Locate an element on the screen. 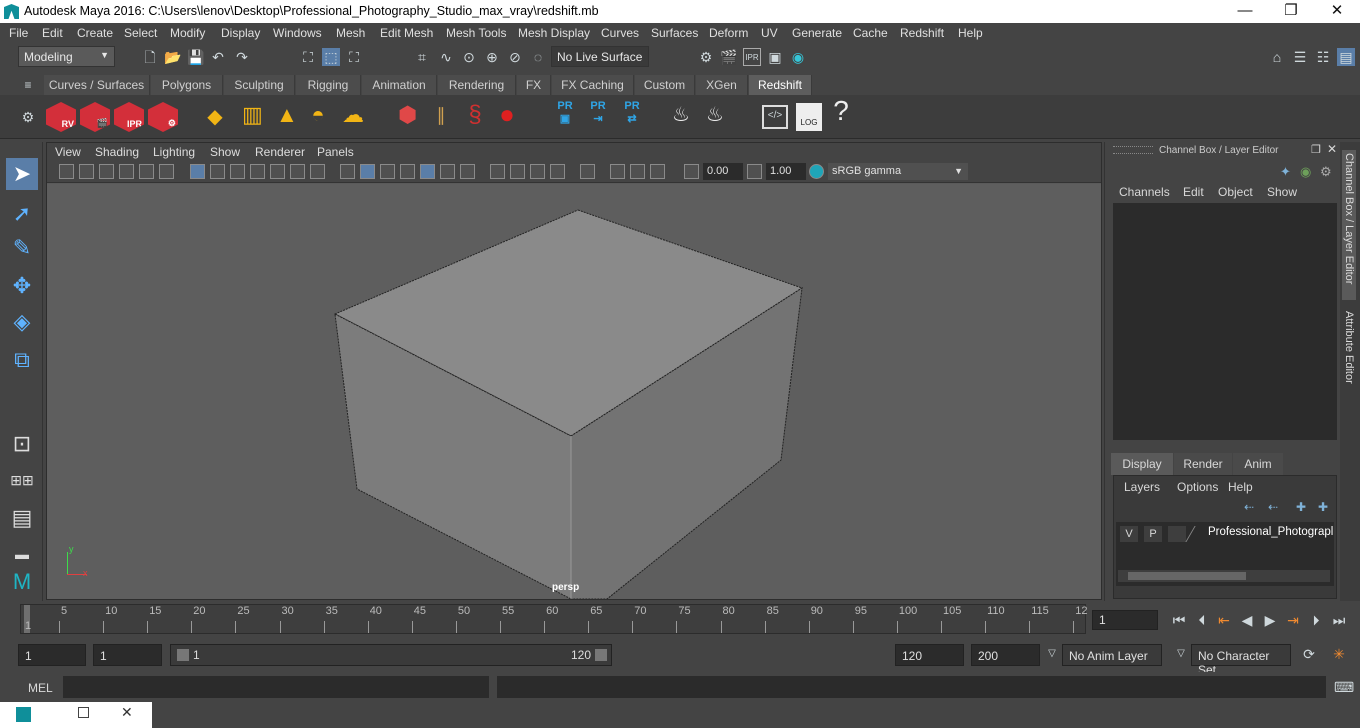  tab-custom: Custom is located at coordinates (665, 85).